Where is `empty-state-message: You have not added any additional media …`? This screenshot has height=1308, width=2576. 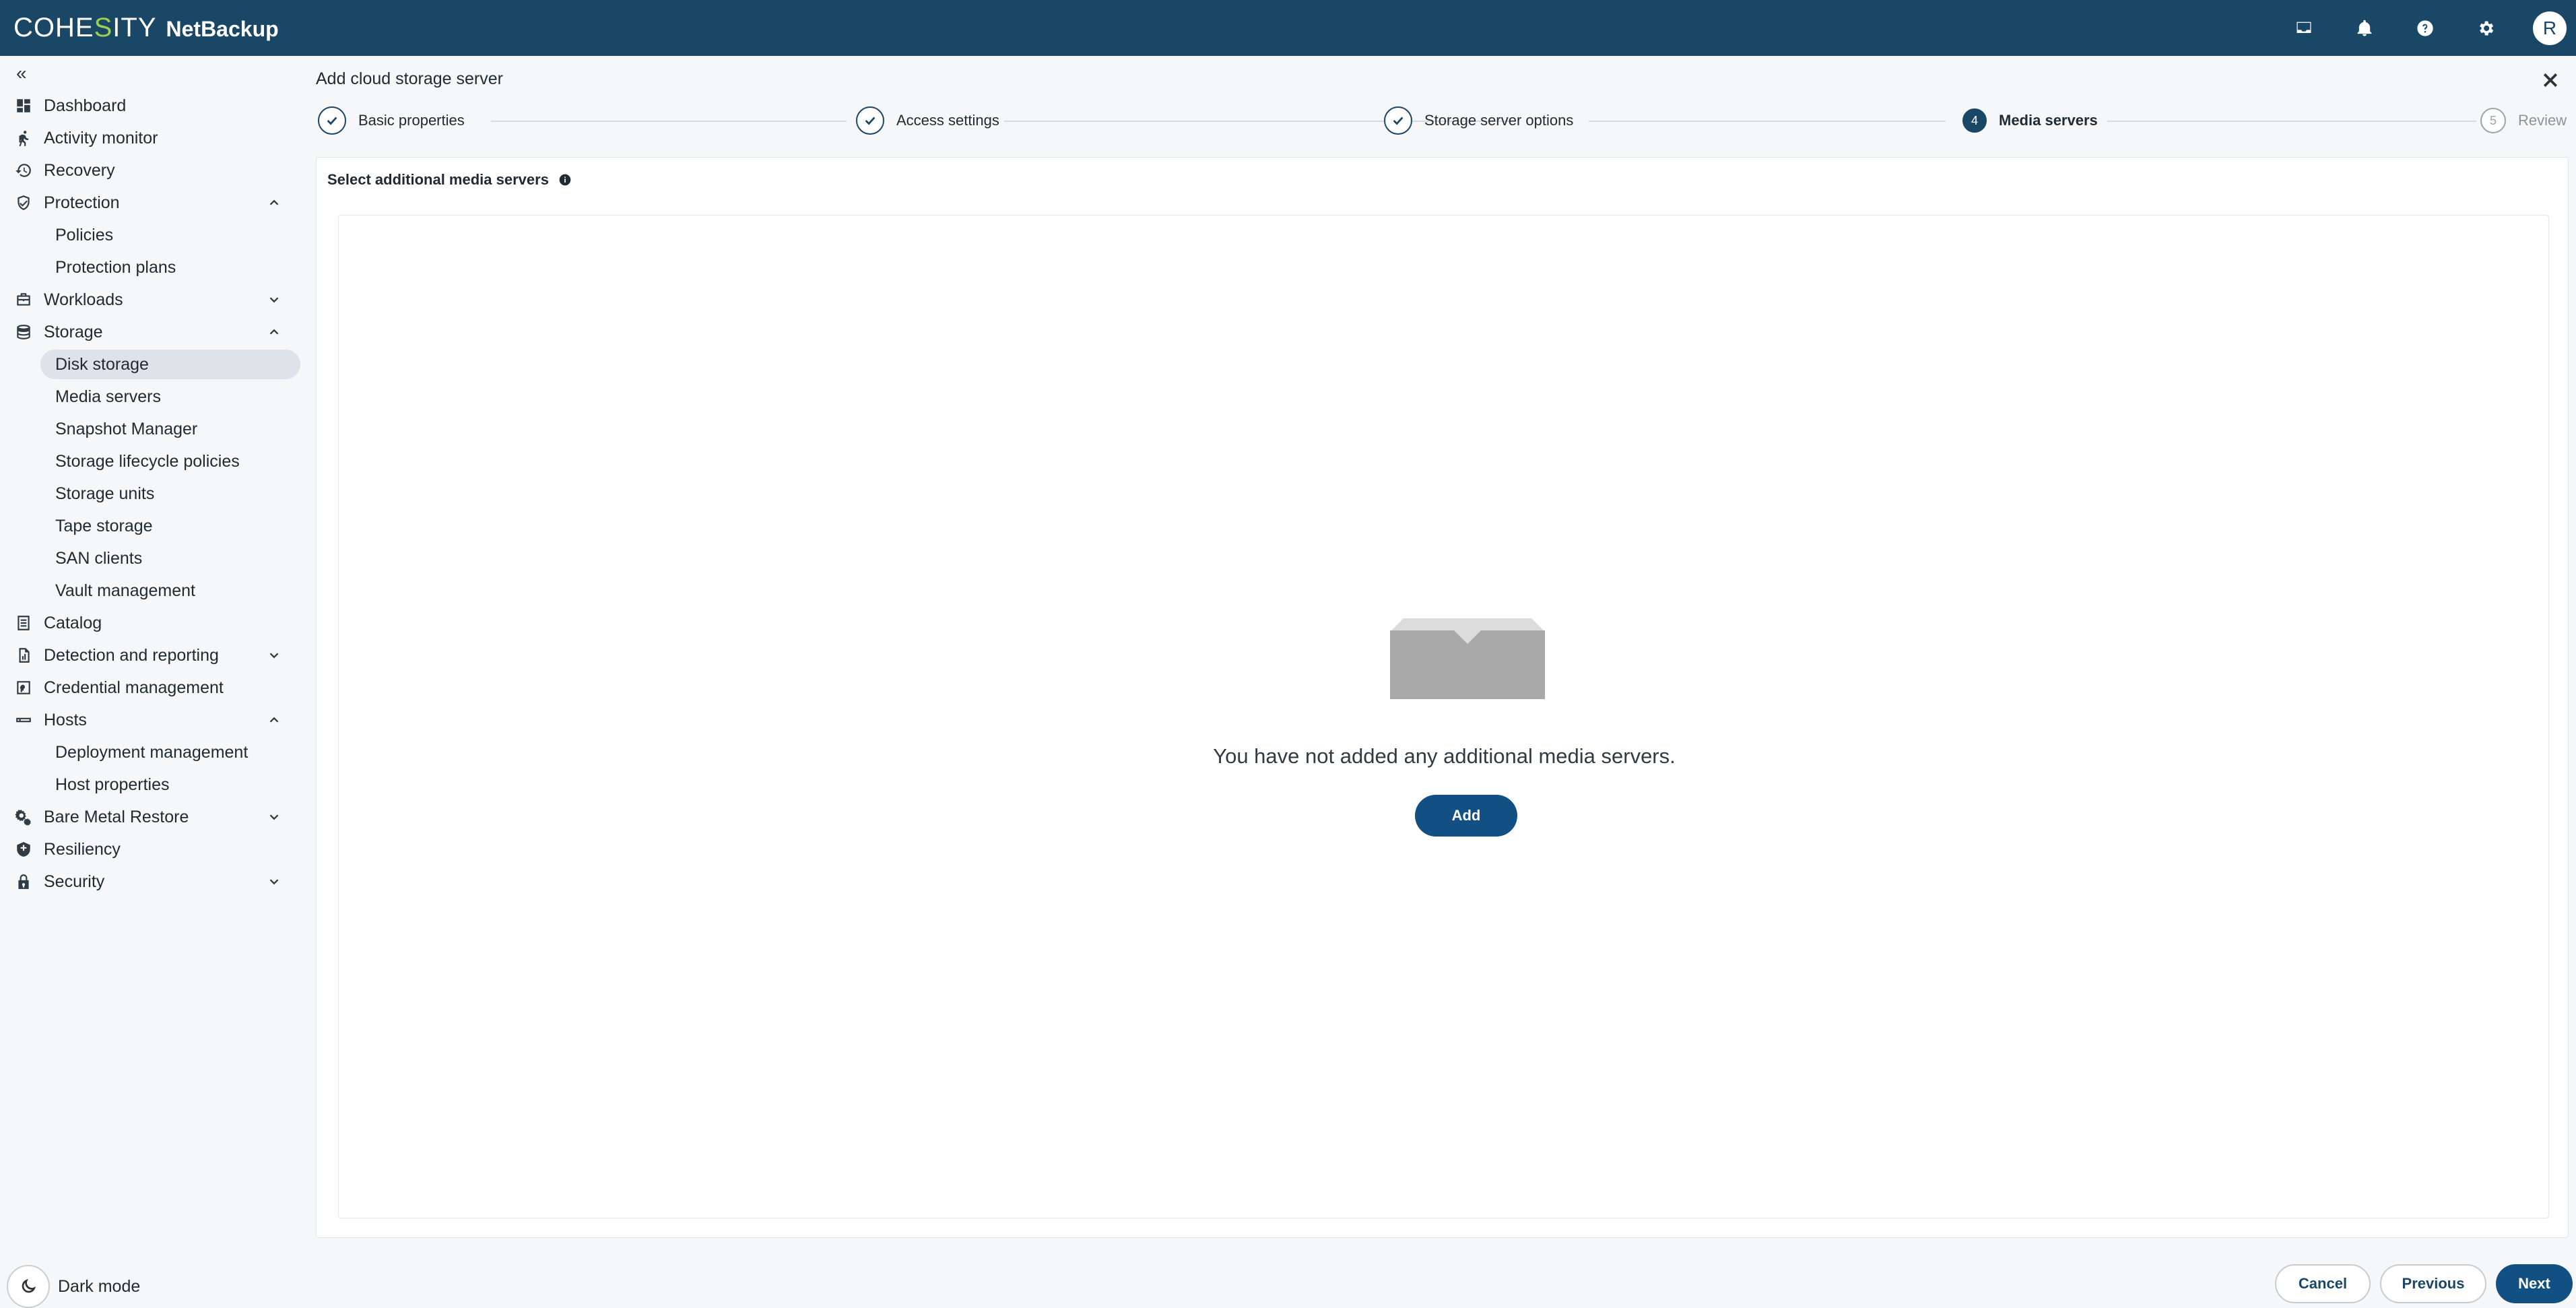
empty-state-message: You have not added any additional media … is located at coordinates (1444, 756).